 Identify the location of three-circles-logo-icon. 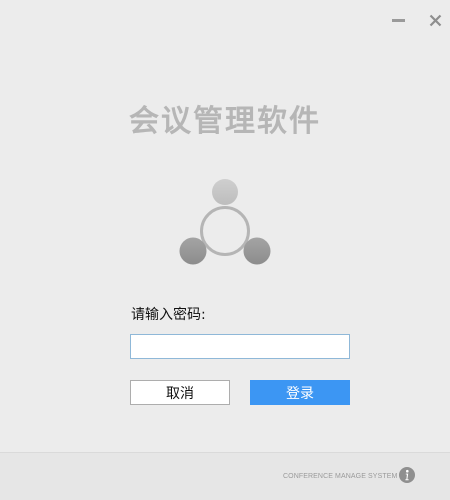
(225, 222).